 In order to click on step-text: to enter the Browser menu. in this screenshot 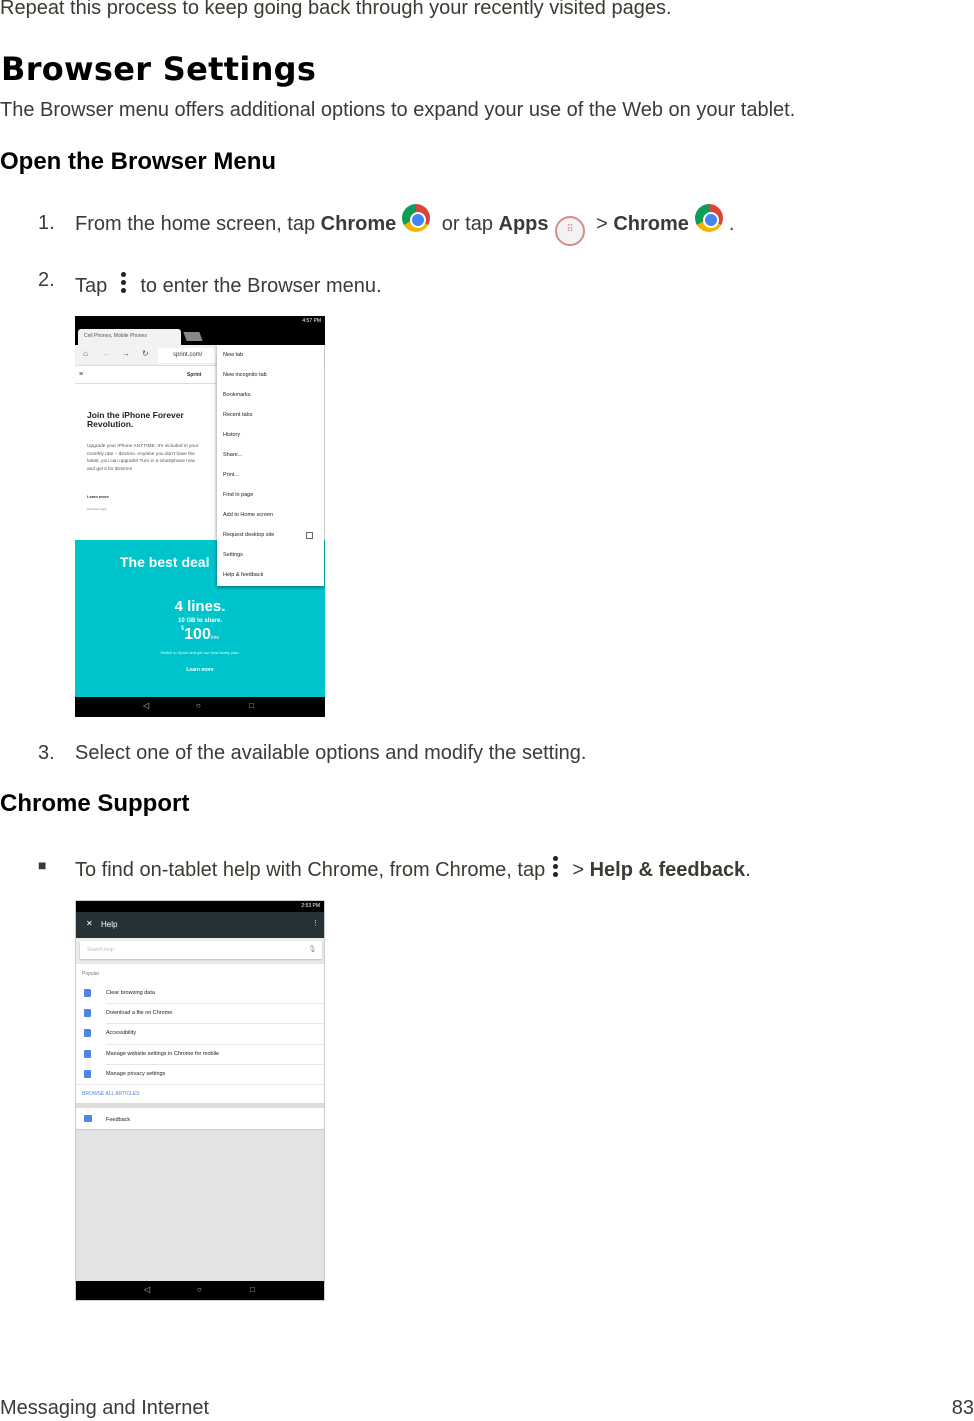, I will do `click(258, 286)`.